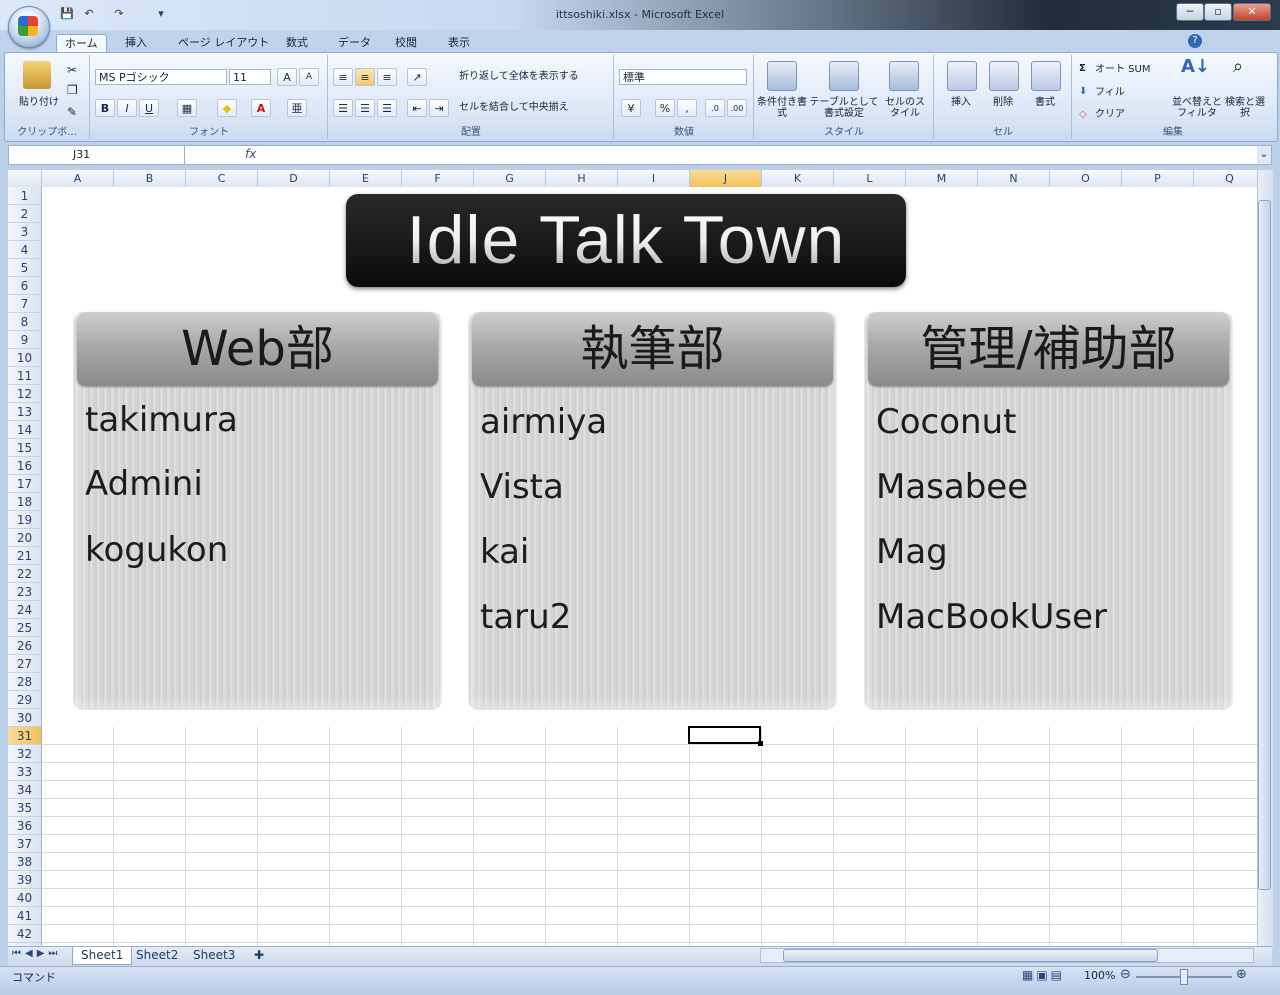  Describe the element at coordinates (24, 286) in the screenshot. I see `row-header: 6` at that location.